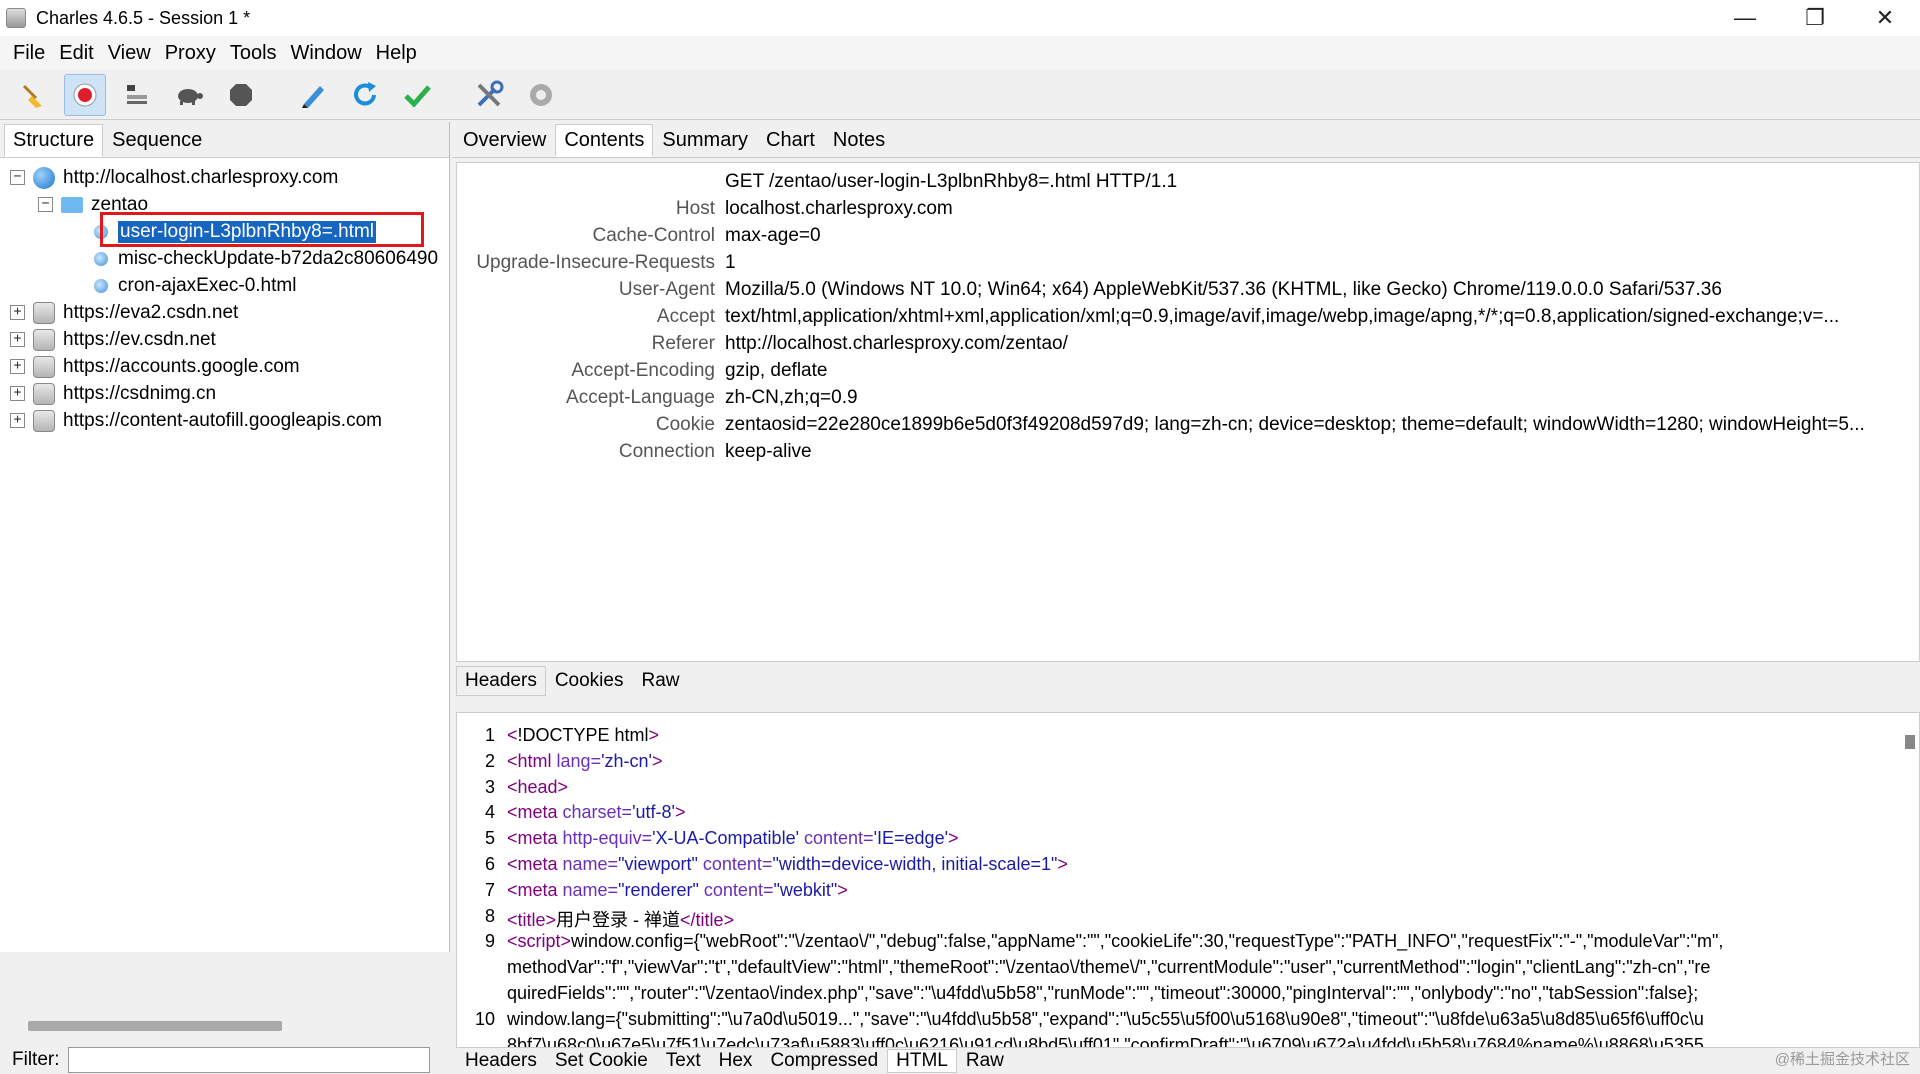 This screenshot has width=1920, height=1074. I want to click on vertical-scrollbar, so click(1910, 742).